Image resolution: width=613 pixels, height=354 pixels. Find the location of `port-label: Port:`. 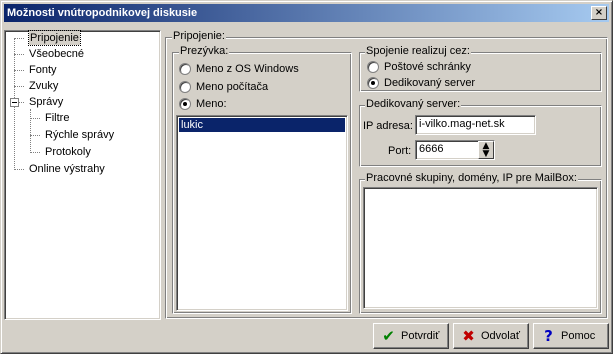

port-label: Port: is located at coordinates (400, 151).